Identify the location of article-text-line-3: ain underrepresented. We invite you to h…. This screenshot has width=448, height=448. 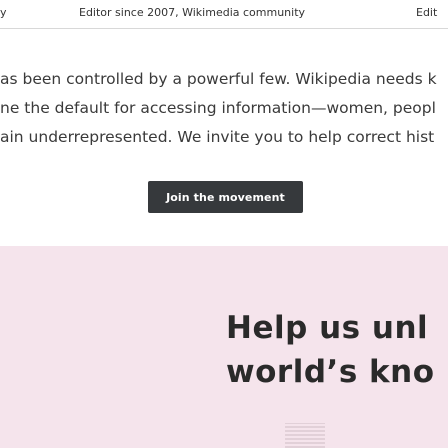
(217, 137).